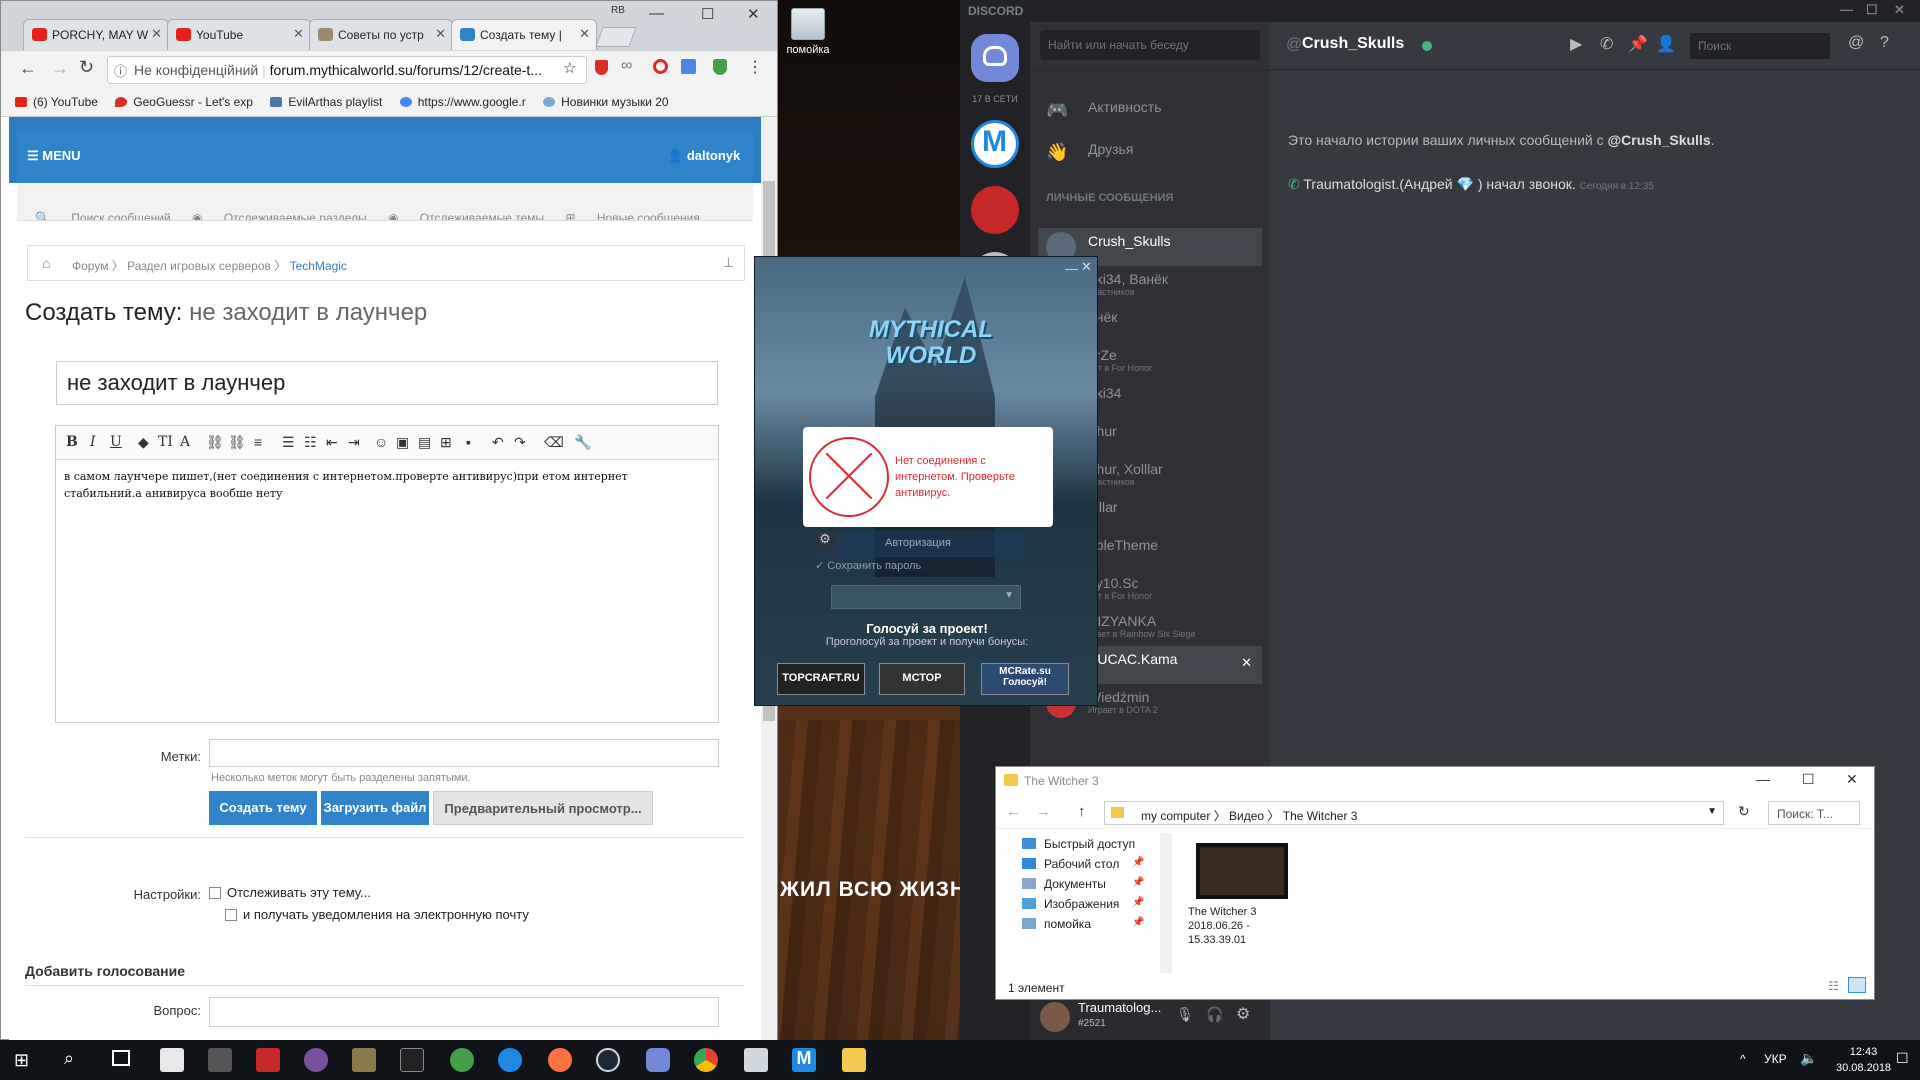 Image resolution: width=1920 pixels, height=1080 pixels. What do you see at coordinates (375, 808) in the screenshot?
I see `upload-file-button: Загрузить файл` at bounding box center [375, 808].